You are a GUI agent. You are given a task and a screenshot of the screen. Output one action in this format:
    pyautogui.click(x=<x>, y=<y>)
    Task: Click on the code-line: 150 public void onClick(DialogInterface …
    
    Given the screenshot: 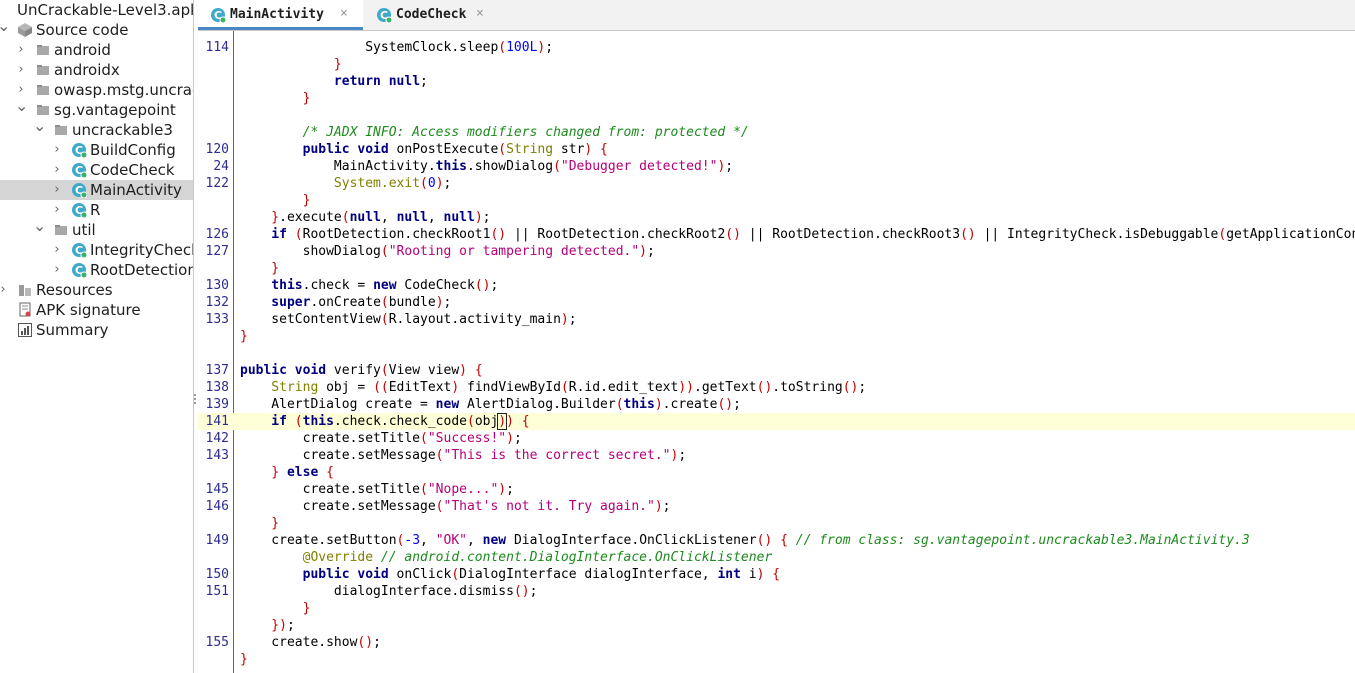 What is the action you would take?
    pyautogui.click(x=776, y=574)
    